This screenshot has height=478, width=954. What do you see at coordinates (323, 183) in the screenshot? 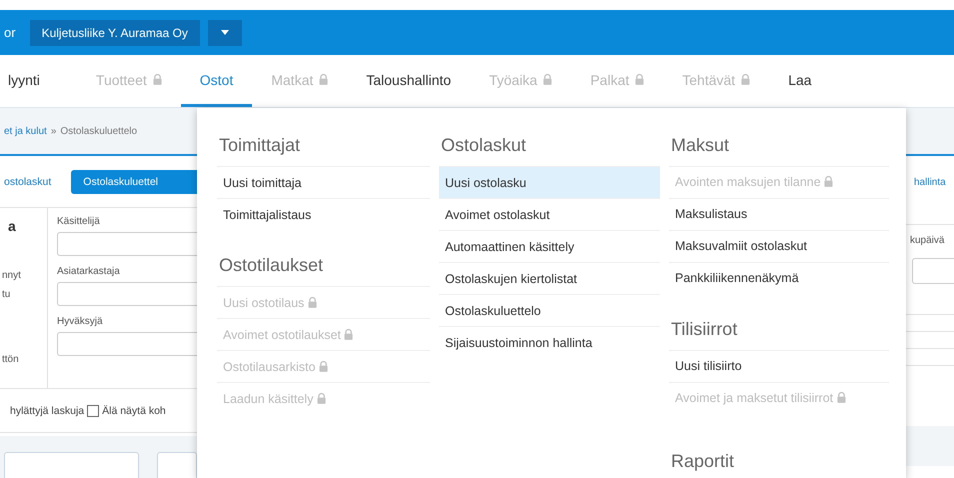
I see `menu-item: Uusi toimittaja` at bounding box center [323, 183].